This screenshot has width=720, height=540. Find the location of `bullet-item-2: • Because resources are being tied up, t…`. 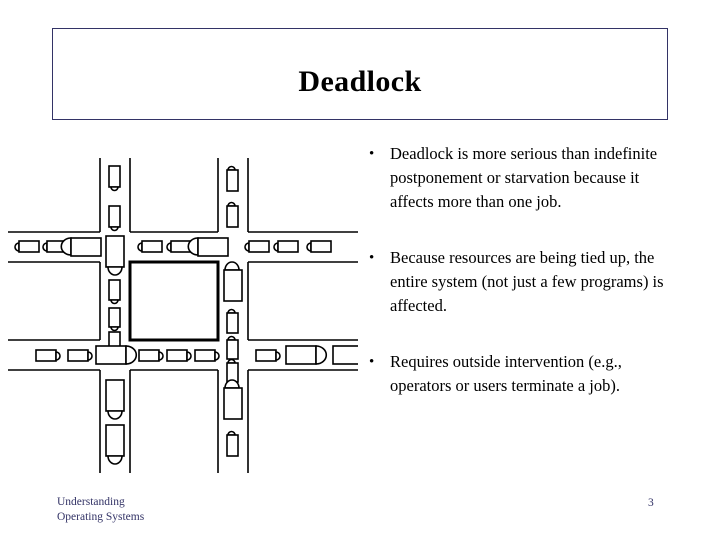

bullet-item-2: • Because resources are being tied up, t… is located at coordinates (521, 282).